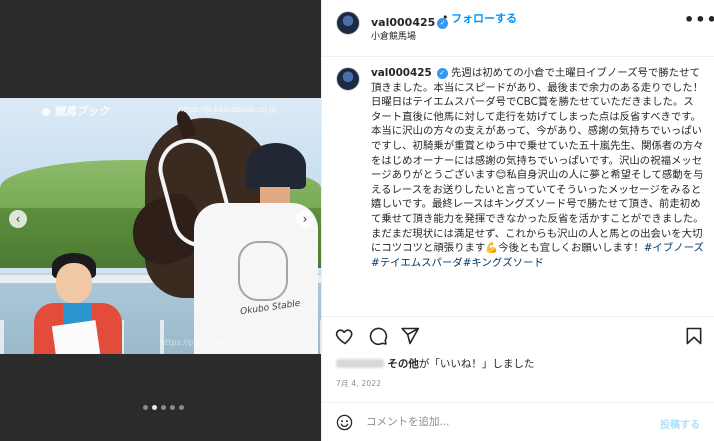 This screenshot has width=714, height=441. I want to click on carousel-prev-button: ‹, so click(18, 219).